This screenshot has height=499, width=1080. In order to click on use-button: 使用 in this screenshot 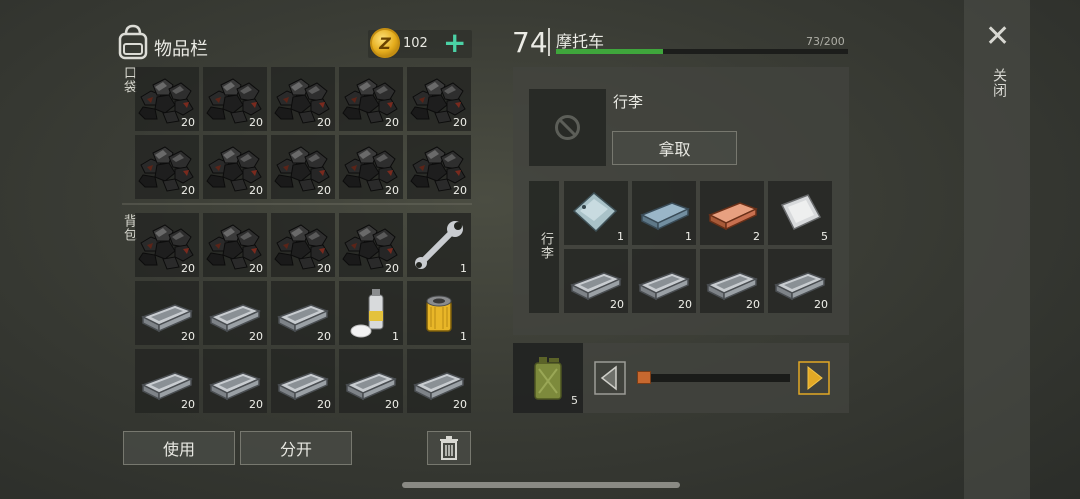, I will do `click(179, 448)`.